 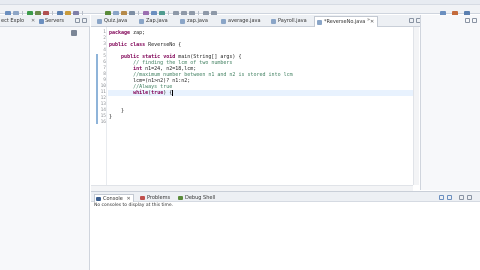 I want to click on tab-servers: Servers, so click(x=51, y=21).